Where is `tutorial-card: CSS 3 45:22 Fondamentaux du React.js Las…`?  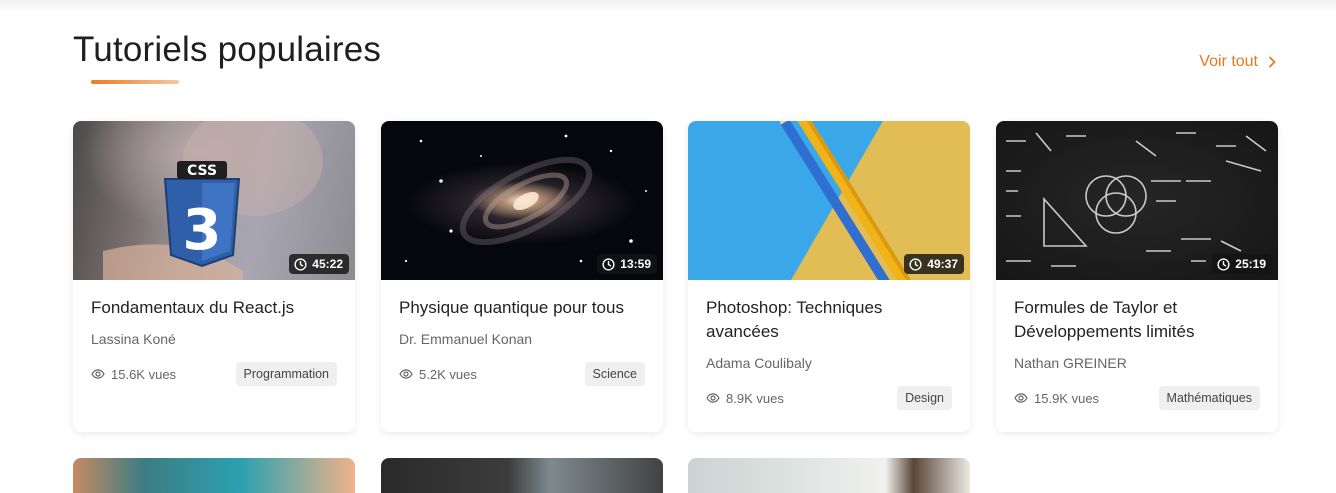
tutorial-card: CSS 3 45:22 Fondamentaux du React.js Las… is located at coordinates (214, 276).